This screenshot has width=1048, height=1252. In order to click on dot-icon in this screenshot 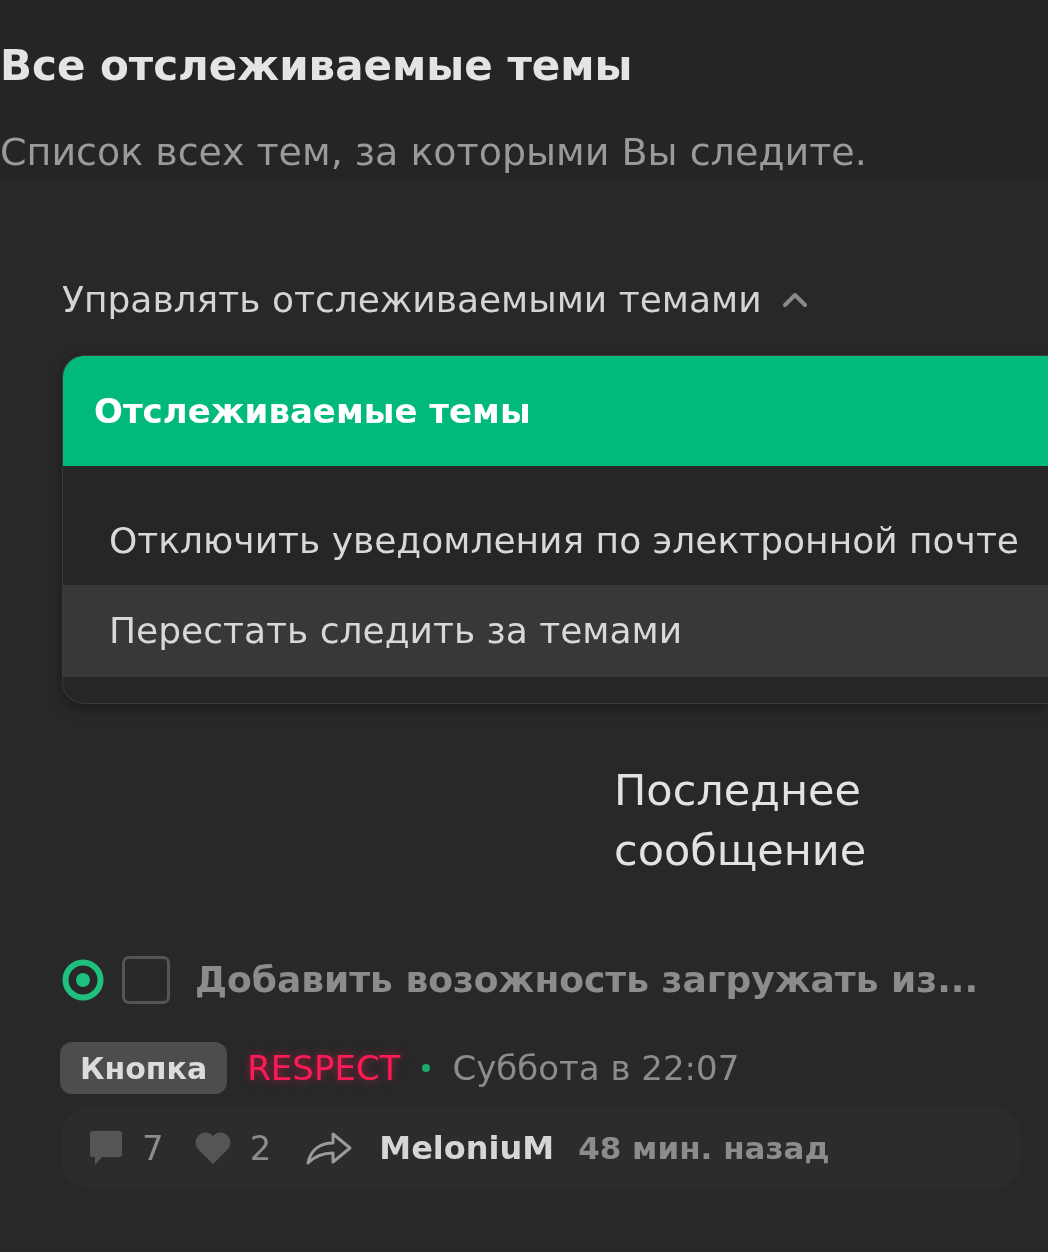, I will do `click(426, 1068)`.